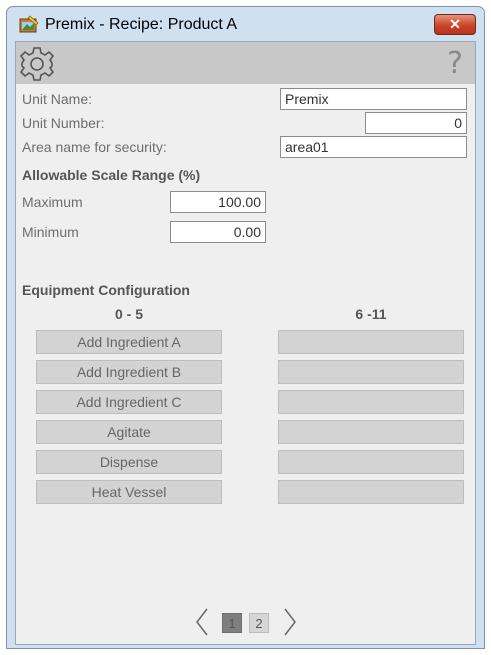 The width and height of the screenshot is (491, 655). I want to click on close-button: ✕, so click(455, 24).